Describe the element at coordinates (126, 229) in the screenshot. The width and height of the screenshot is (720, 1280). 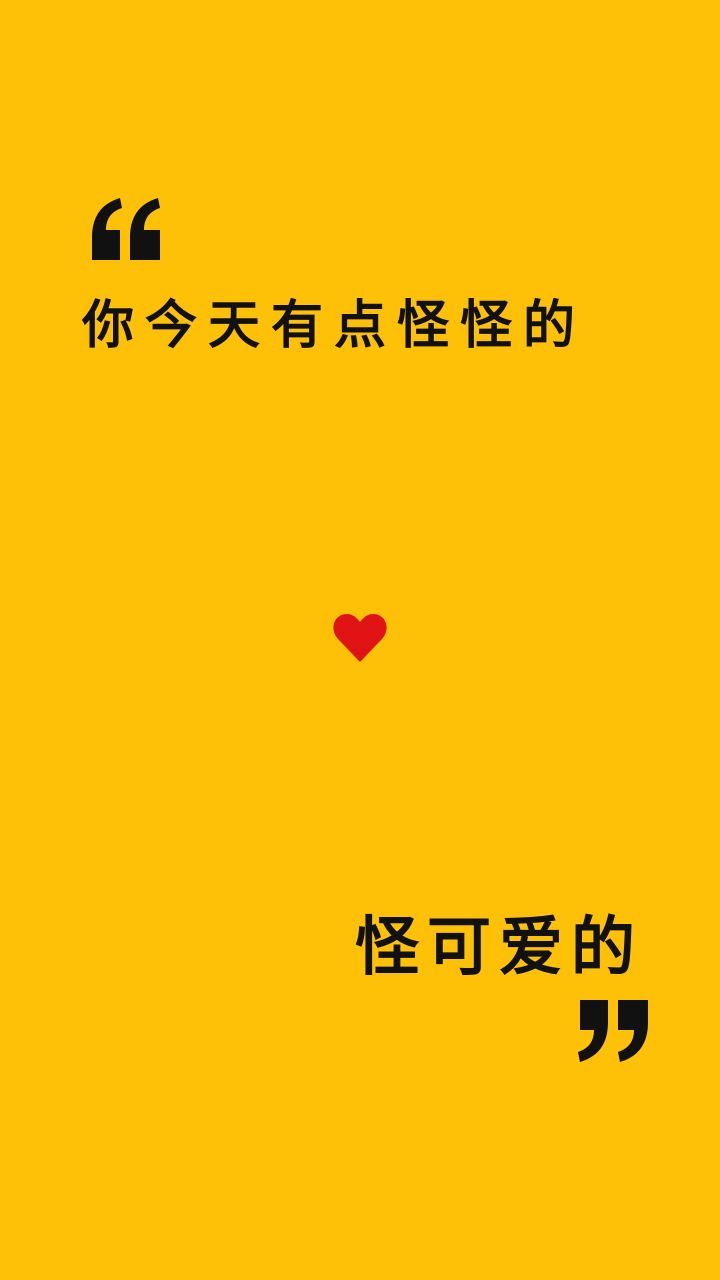
I see `open-quote-icon` at that location.